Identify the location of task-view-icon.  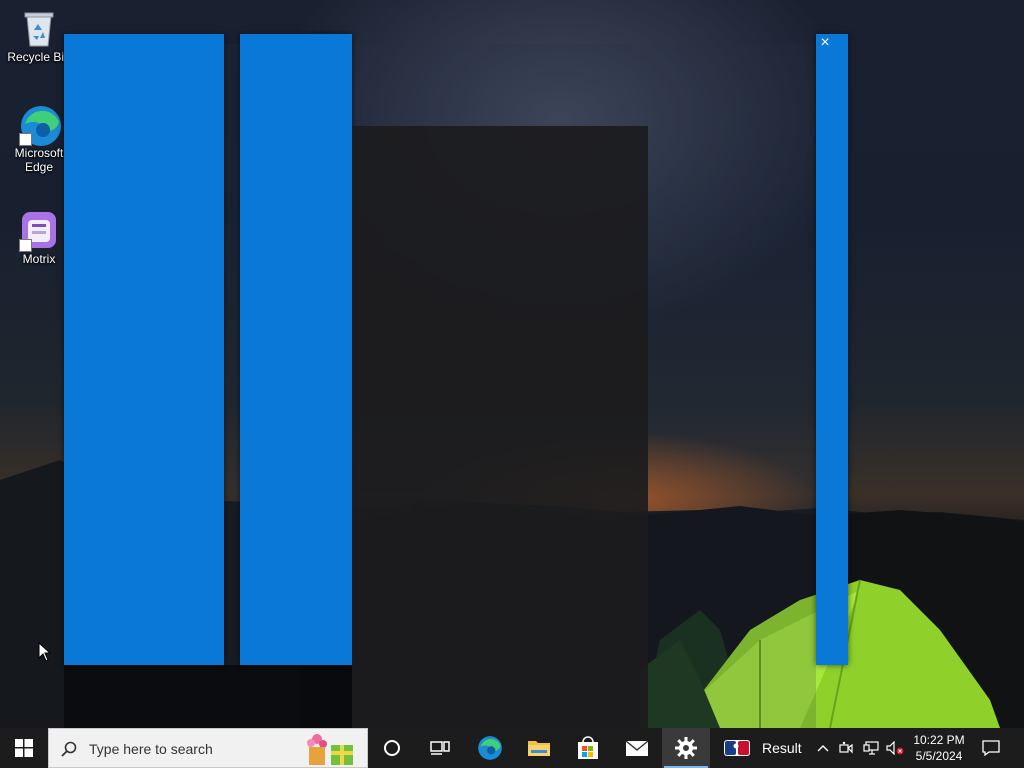
(440, 748).